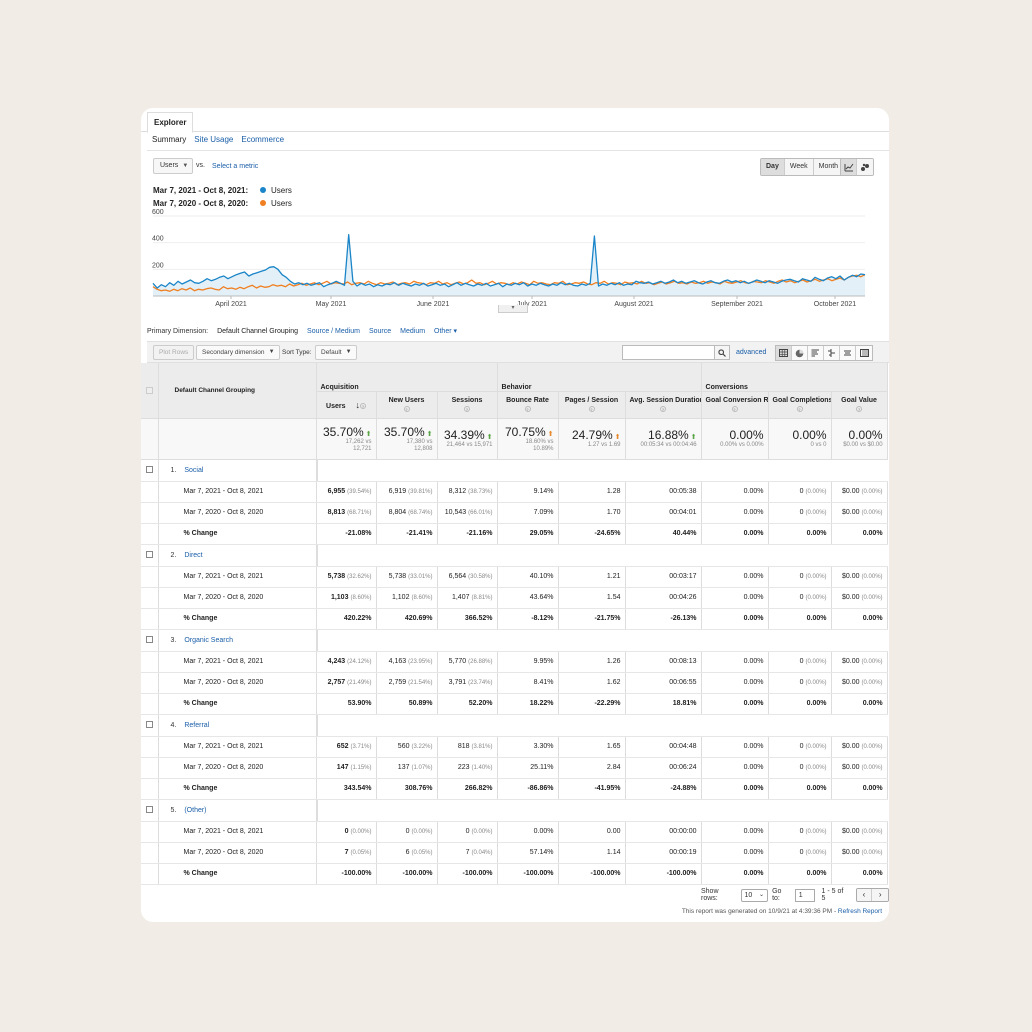  I want to click on channel-name-link: Direct, so click(189, 555).